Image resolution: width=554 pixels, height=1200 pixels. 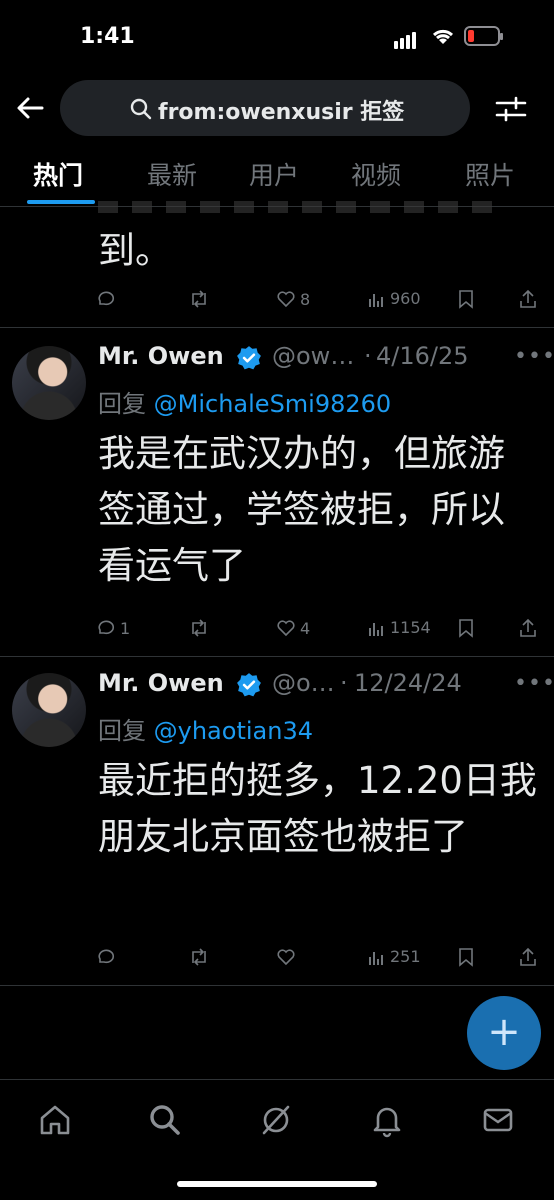 I want to click on like-count: 4, so click(x=305, y=628).